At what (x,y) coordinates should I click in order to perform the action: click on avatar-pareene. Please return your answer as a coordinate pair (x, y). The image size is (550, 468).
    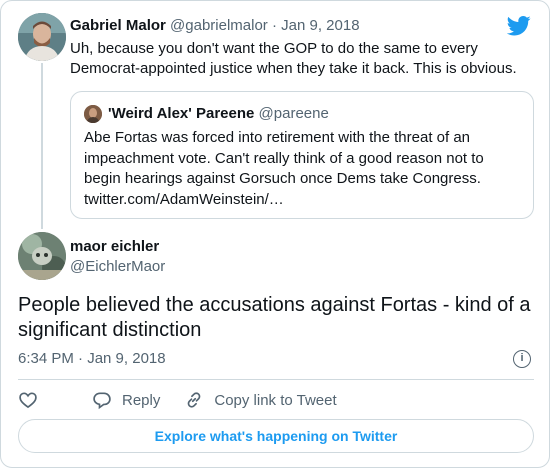
    Looking at the image, I should click on (93, 114).